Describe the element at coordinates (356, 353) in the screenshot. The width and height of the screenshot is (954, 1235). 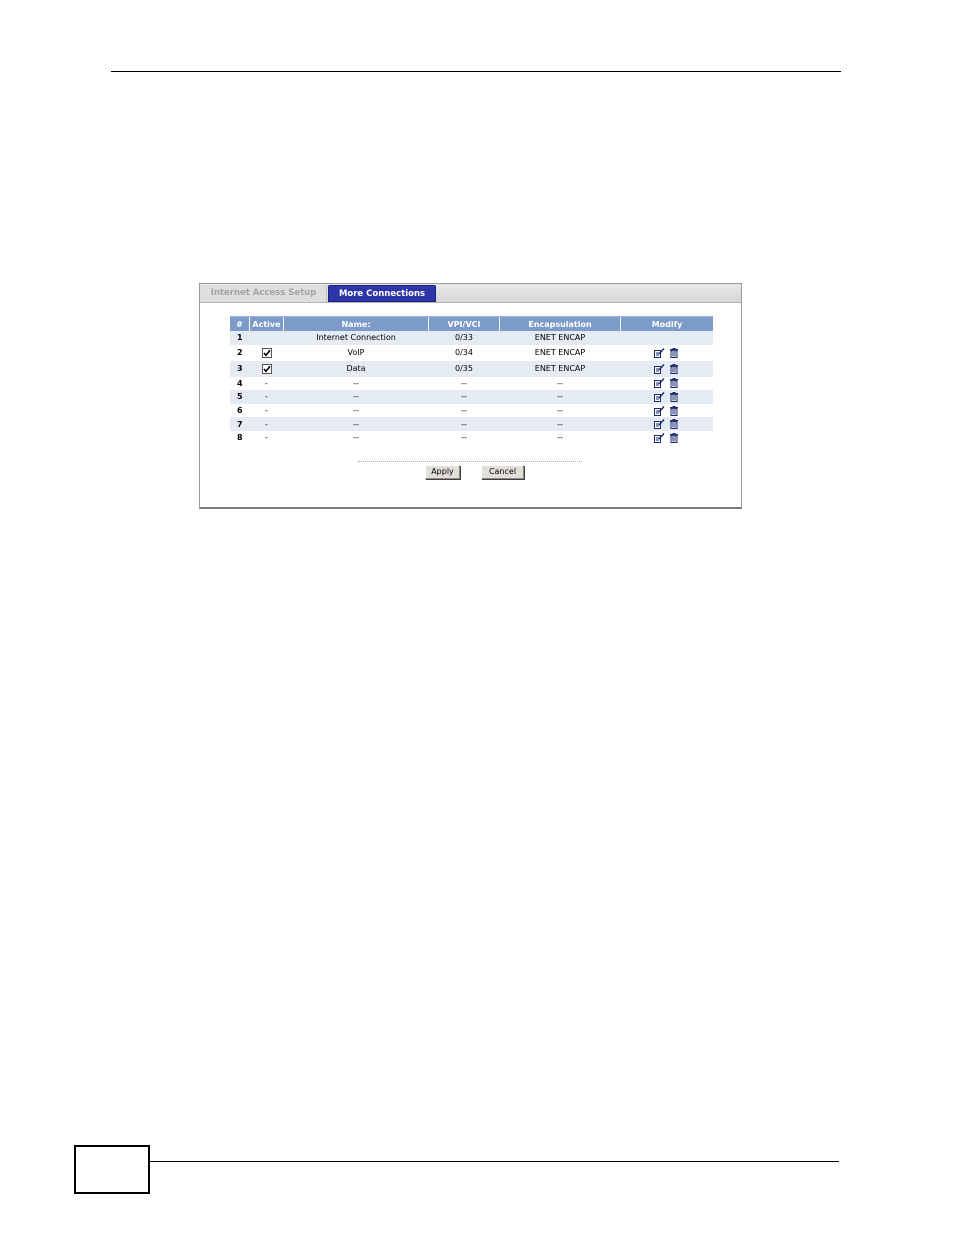
I see `row-name: VoIP` at that location.